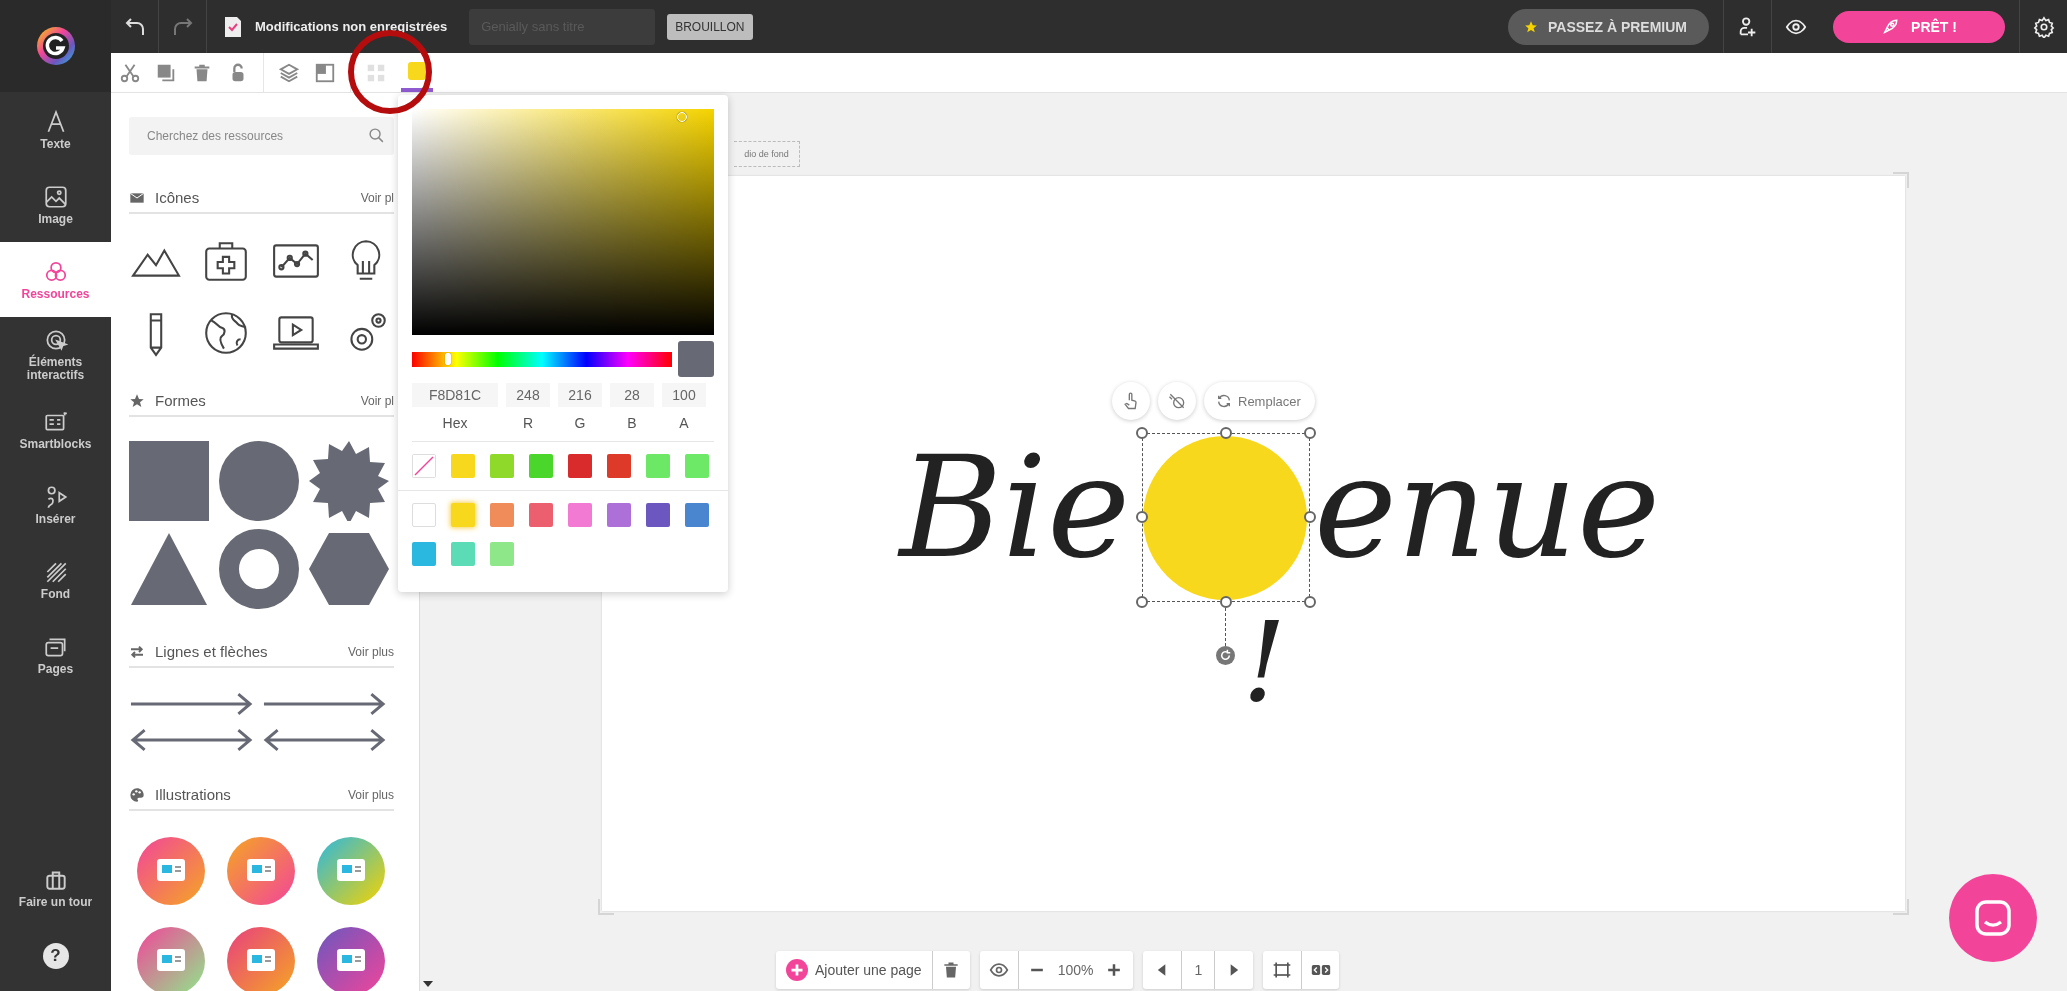 The image size is (2067, 991). I want to click on sidebar-item: Image, so click(55, 204).